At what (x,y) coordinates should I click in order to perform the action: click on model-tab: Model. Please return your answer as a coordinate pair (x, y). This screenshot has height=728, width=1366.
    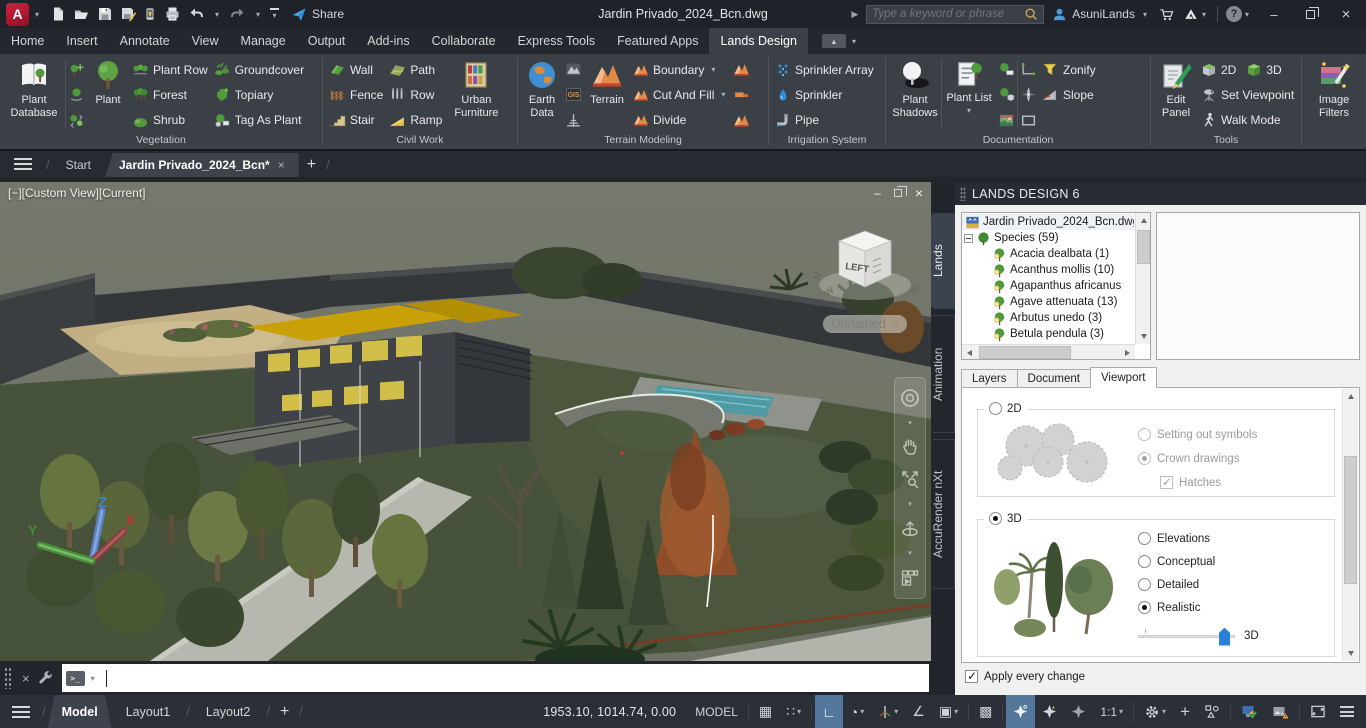
    Looking at the image, I should click on (80, 711).